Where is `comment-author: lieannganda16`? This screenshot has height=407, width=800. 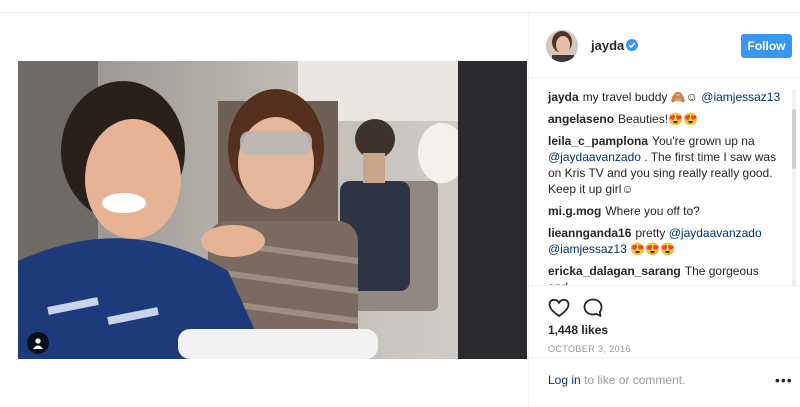
comment-author: lieannganda16 is located at coordinates (589, 233).